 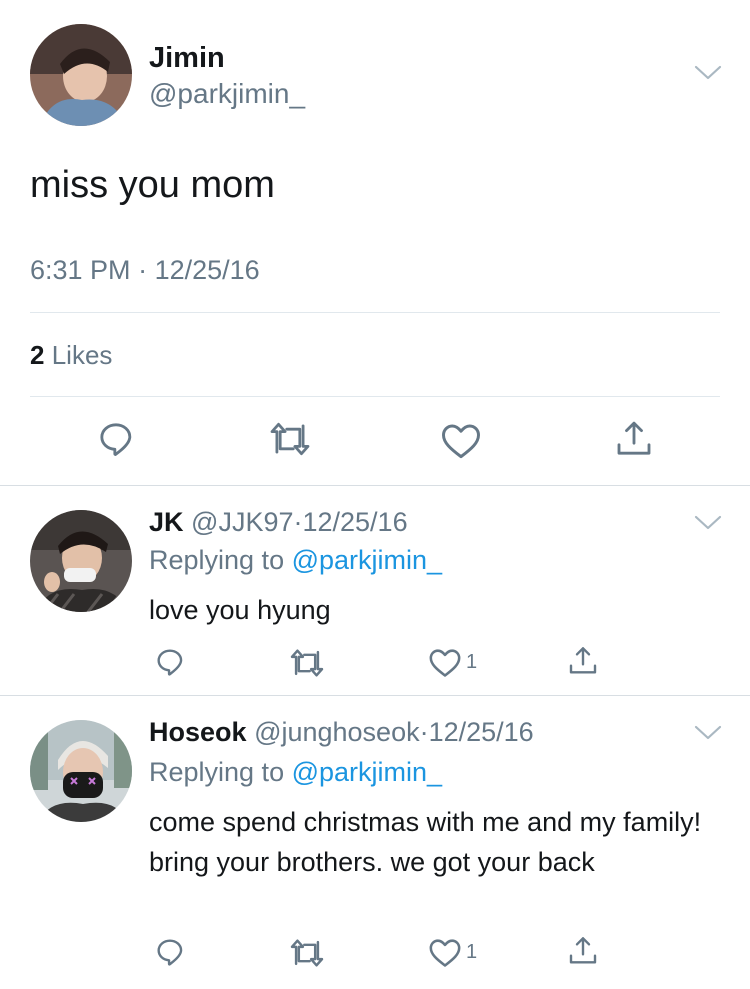 I want to click on reply-author-name: JK, so click(x=166, y=522).